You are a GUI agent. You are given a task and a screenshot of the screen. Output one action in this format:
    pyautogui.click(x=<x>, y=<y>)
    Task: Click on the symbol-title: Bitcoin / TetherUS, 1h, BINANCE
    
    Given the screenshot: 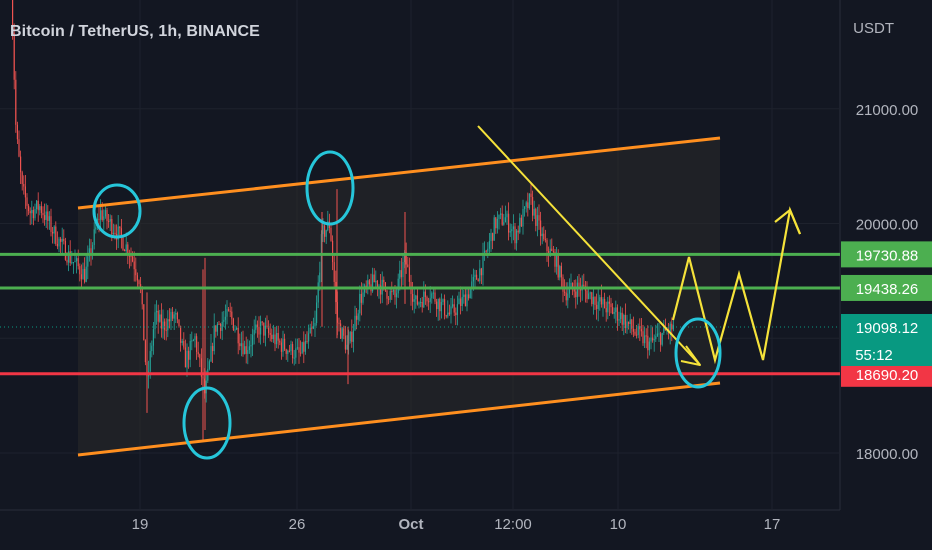 What is the action you would take?
    pyautogui.click(x=135, y=32)
    